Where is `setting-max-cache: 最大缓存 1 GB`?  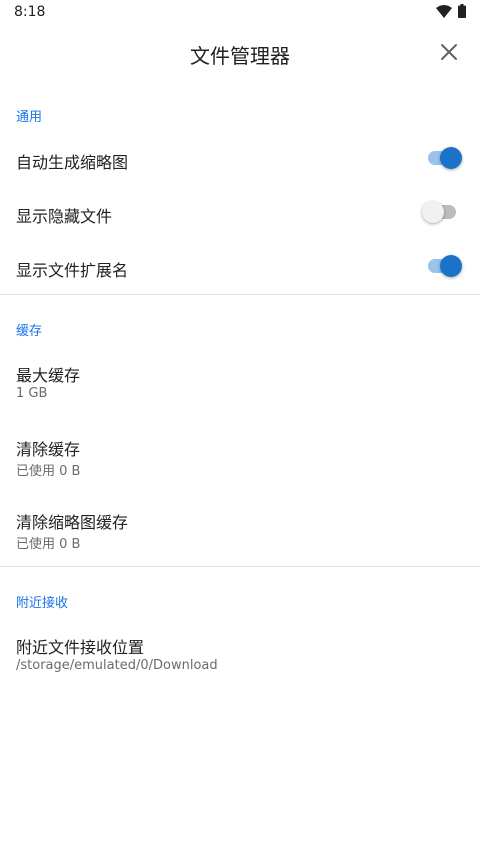 setting-max-cache: 最大缓存 1 GB is located at coordinates (240, 384).